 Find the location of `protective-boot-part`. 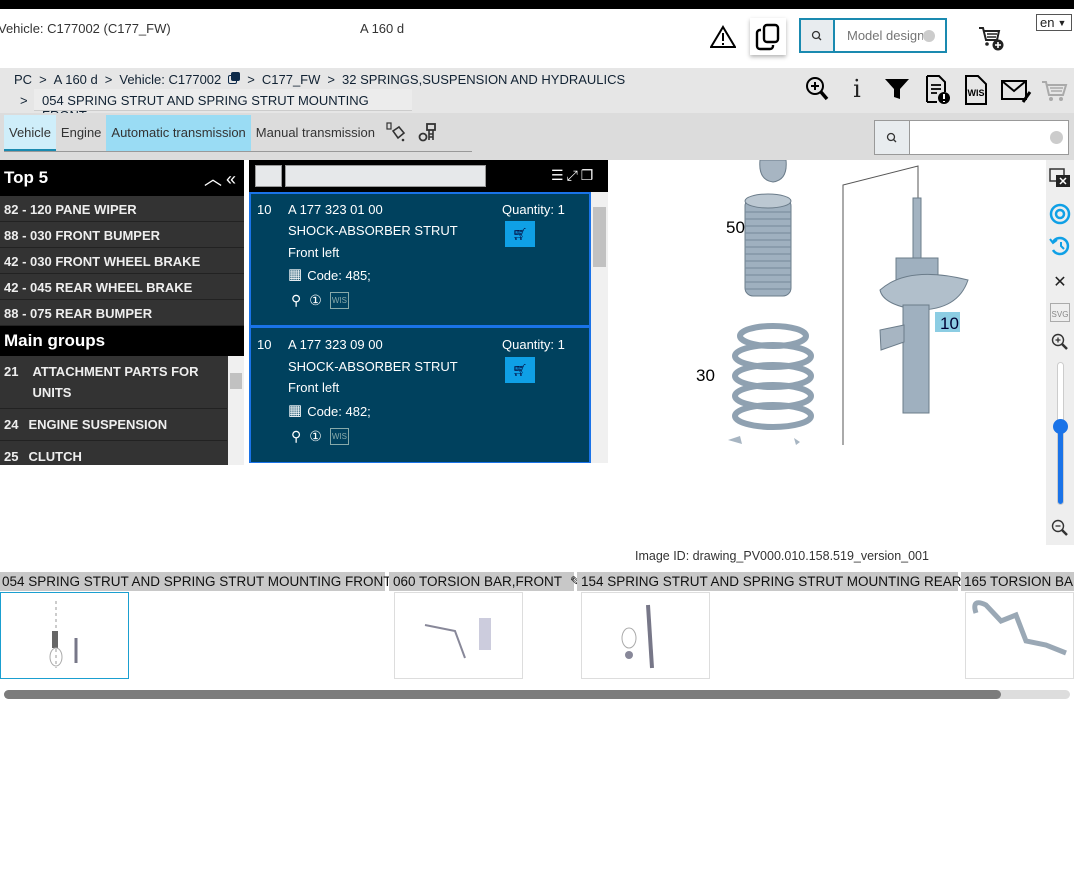

protective-boot-part is located at coordinates (768, 245).